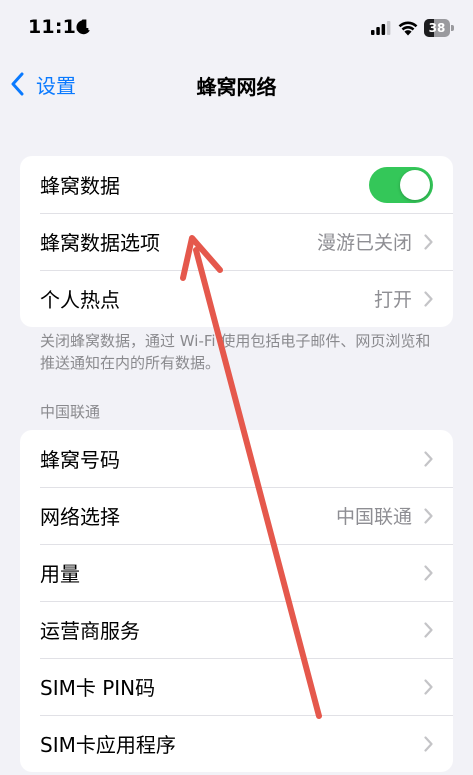 This screenshot has height=775, width=473. What do you see at coordinates (236, 743) in the screenshot?
I see `sim-applications-row: SIM卡应用程序` at bounding box center [236, 743].